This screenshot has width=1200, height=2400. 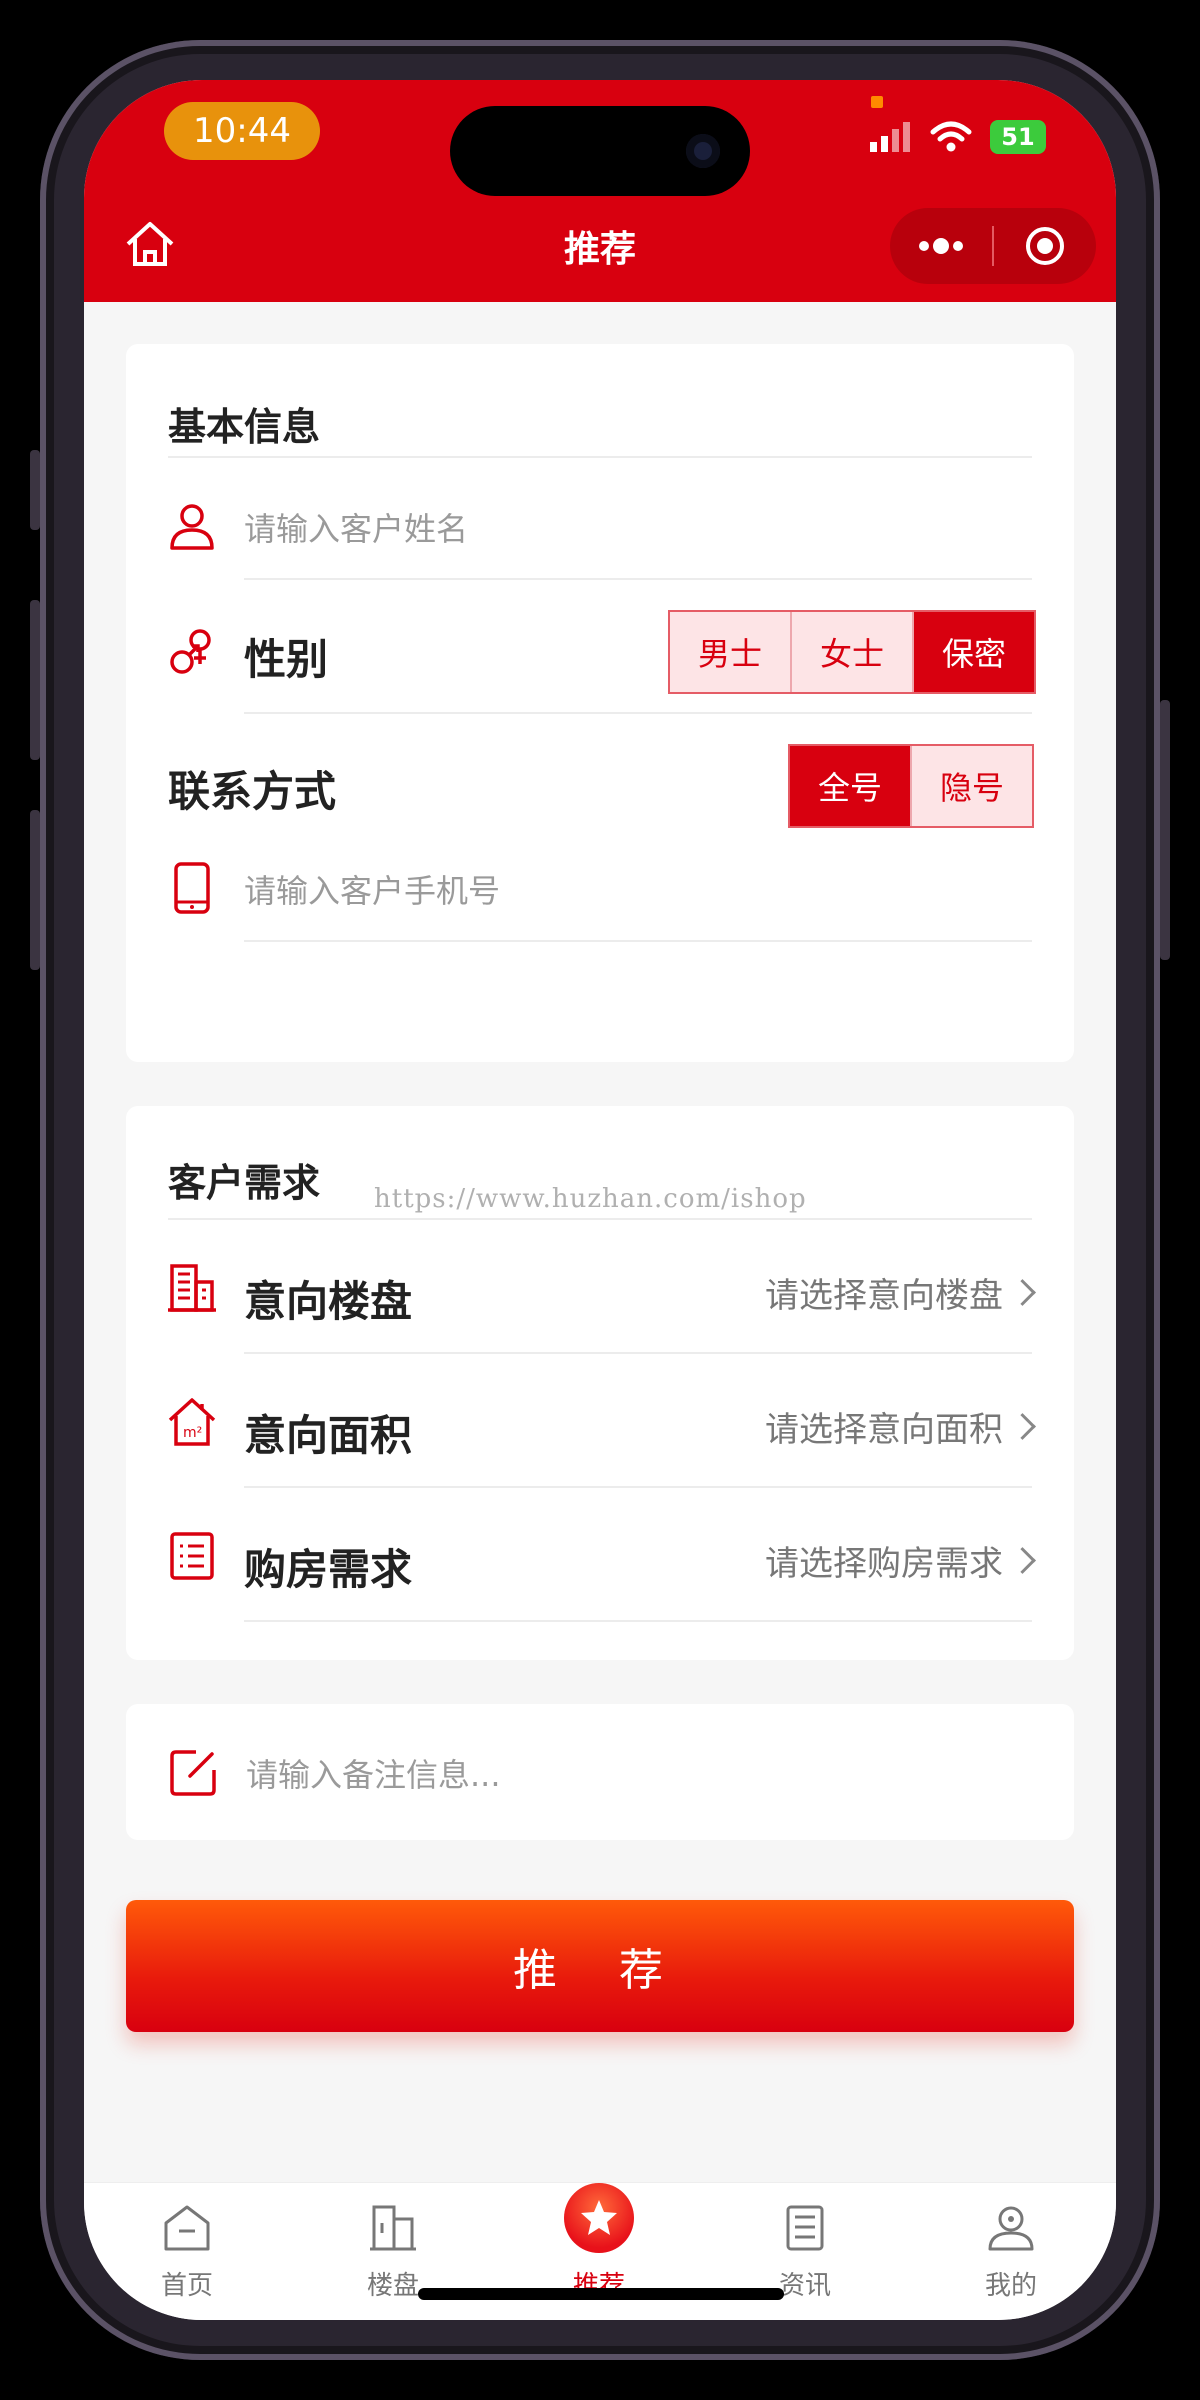 I want to click on mute-switch, so click(x=35, y=490).